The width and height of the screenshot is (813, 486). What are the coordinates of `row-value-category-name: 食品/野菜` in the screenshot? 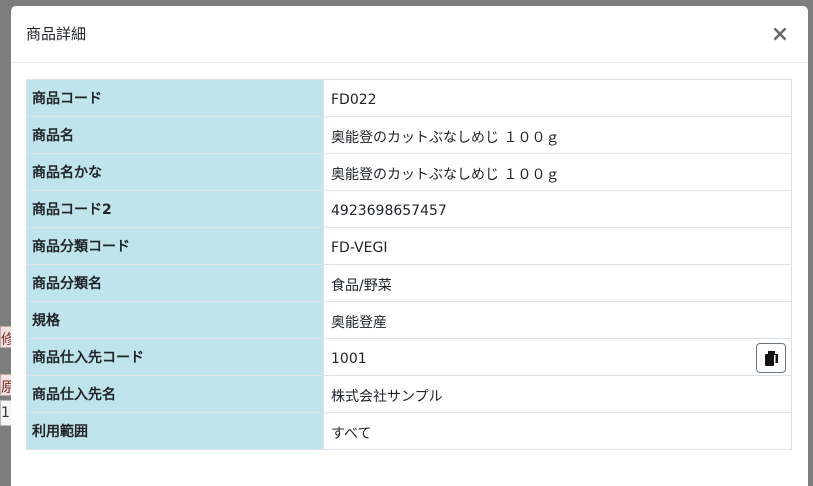 It's located at (557, 283).